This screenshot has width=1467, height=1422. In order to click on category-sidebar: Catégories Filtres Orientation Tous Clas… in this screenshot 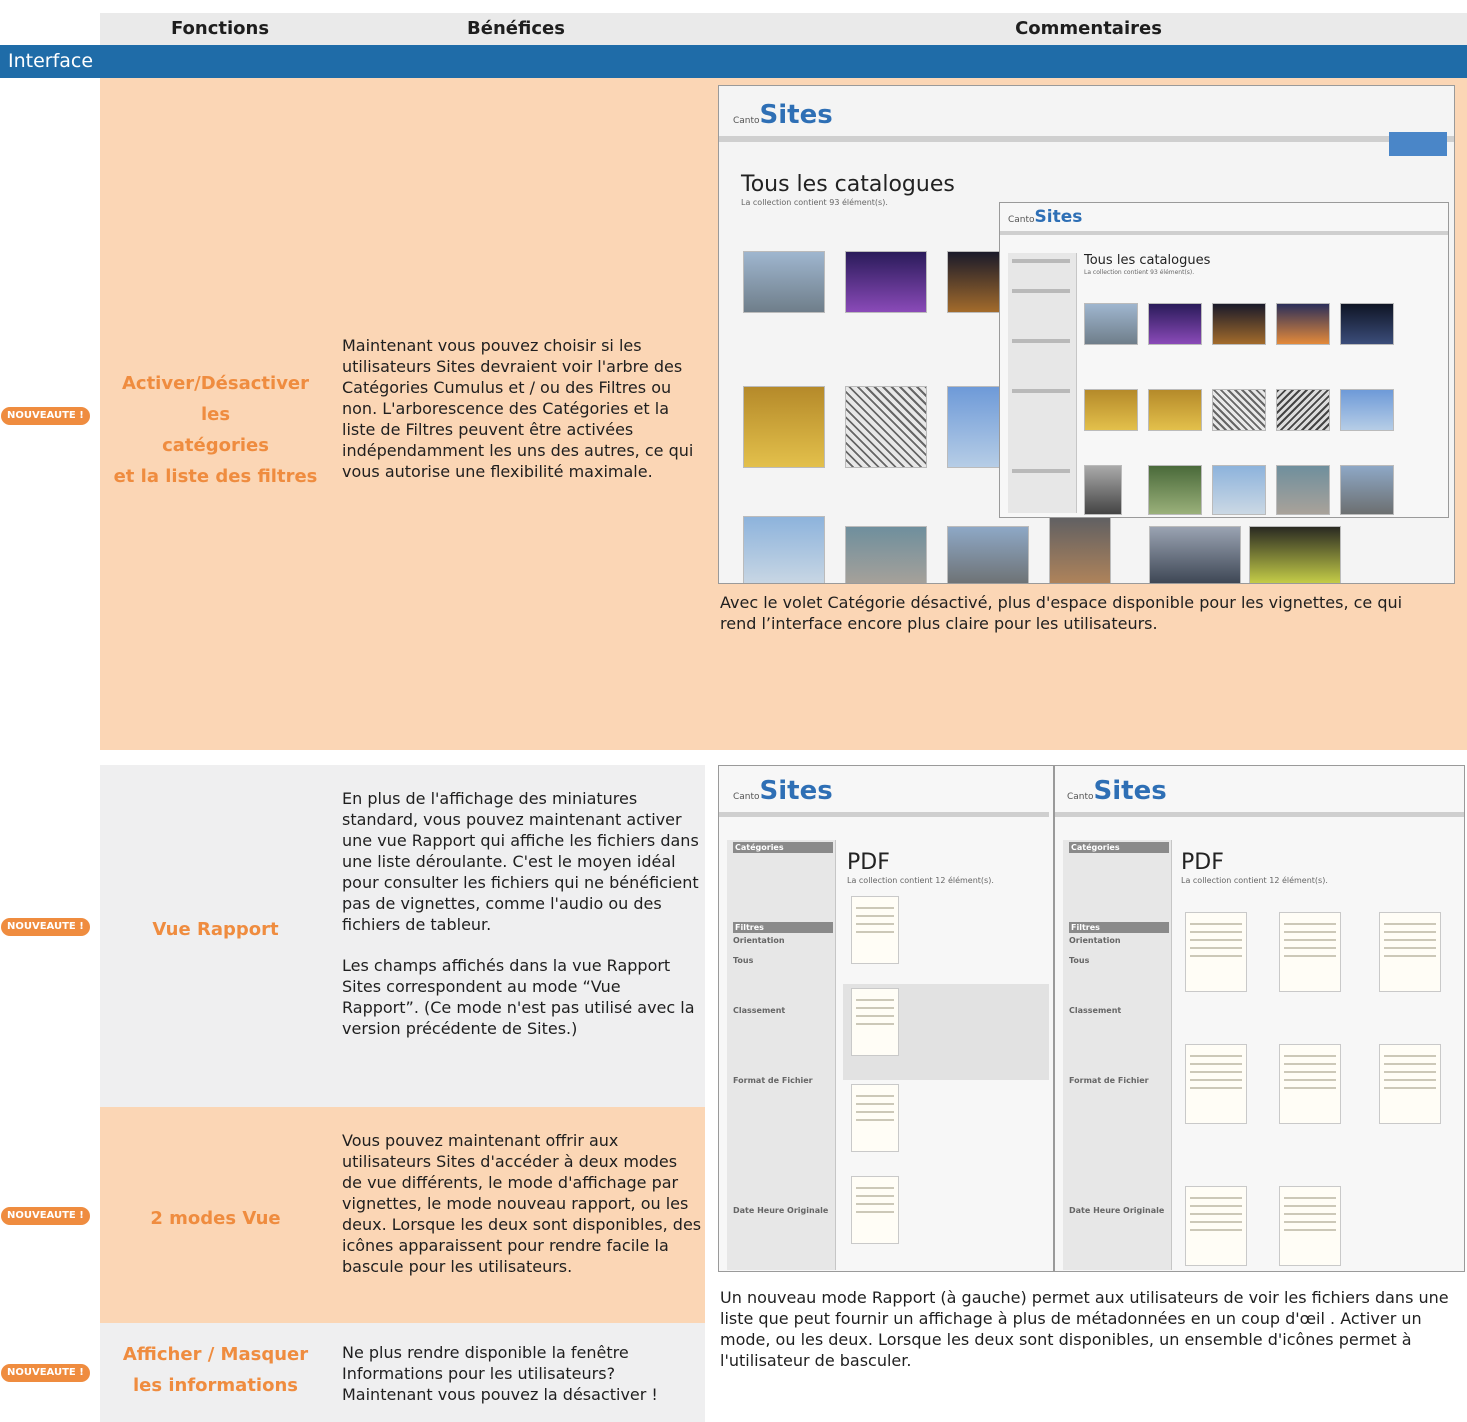, I will do `click(781, 1055)`.